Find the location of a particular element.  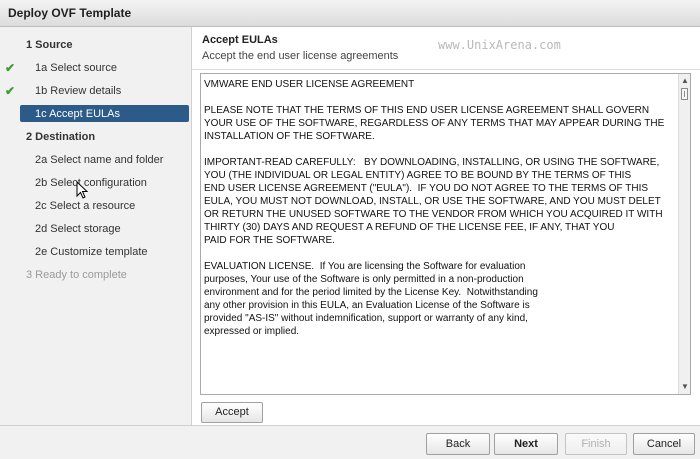

page-title: Accept EULAs is located at coordinates (240, 40).